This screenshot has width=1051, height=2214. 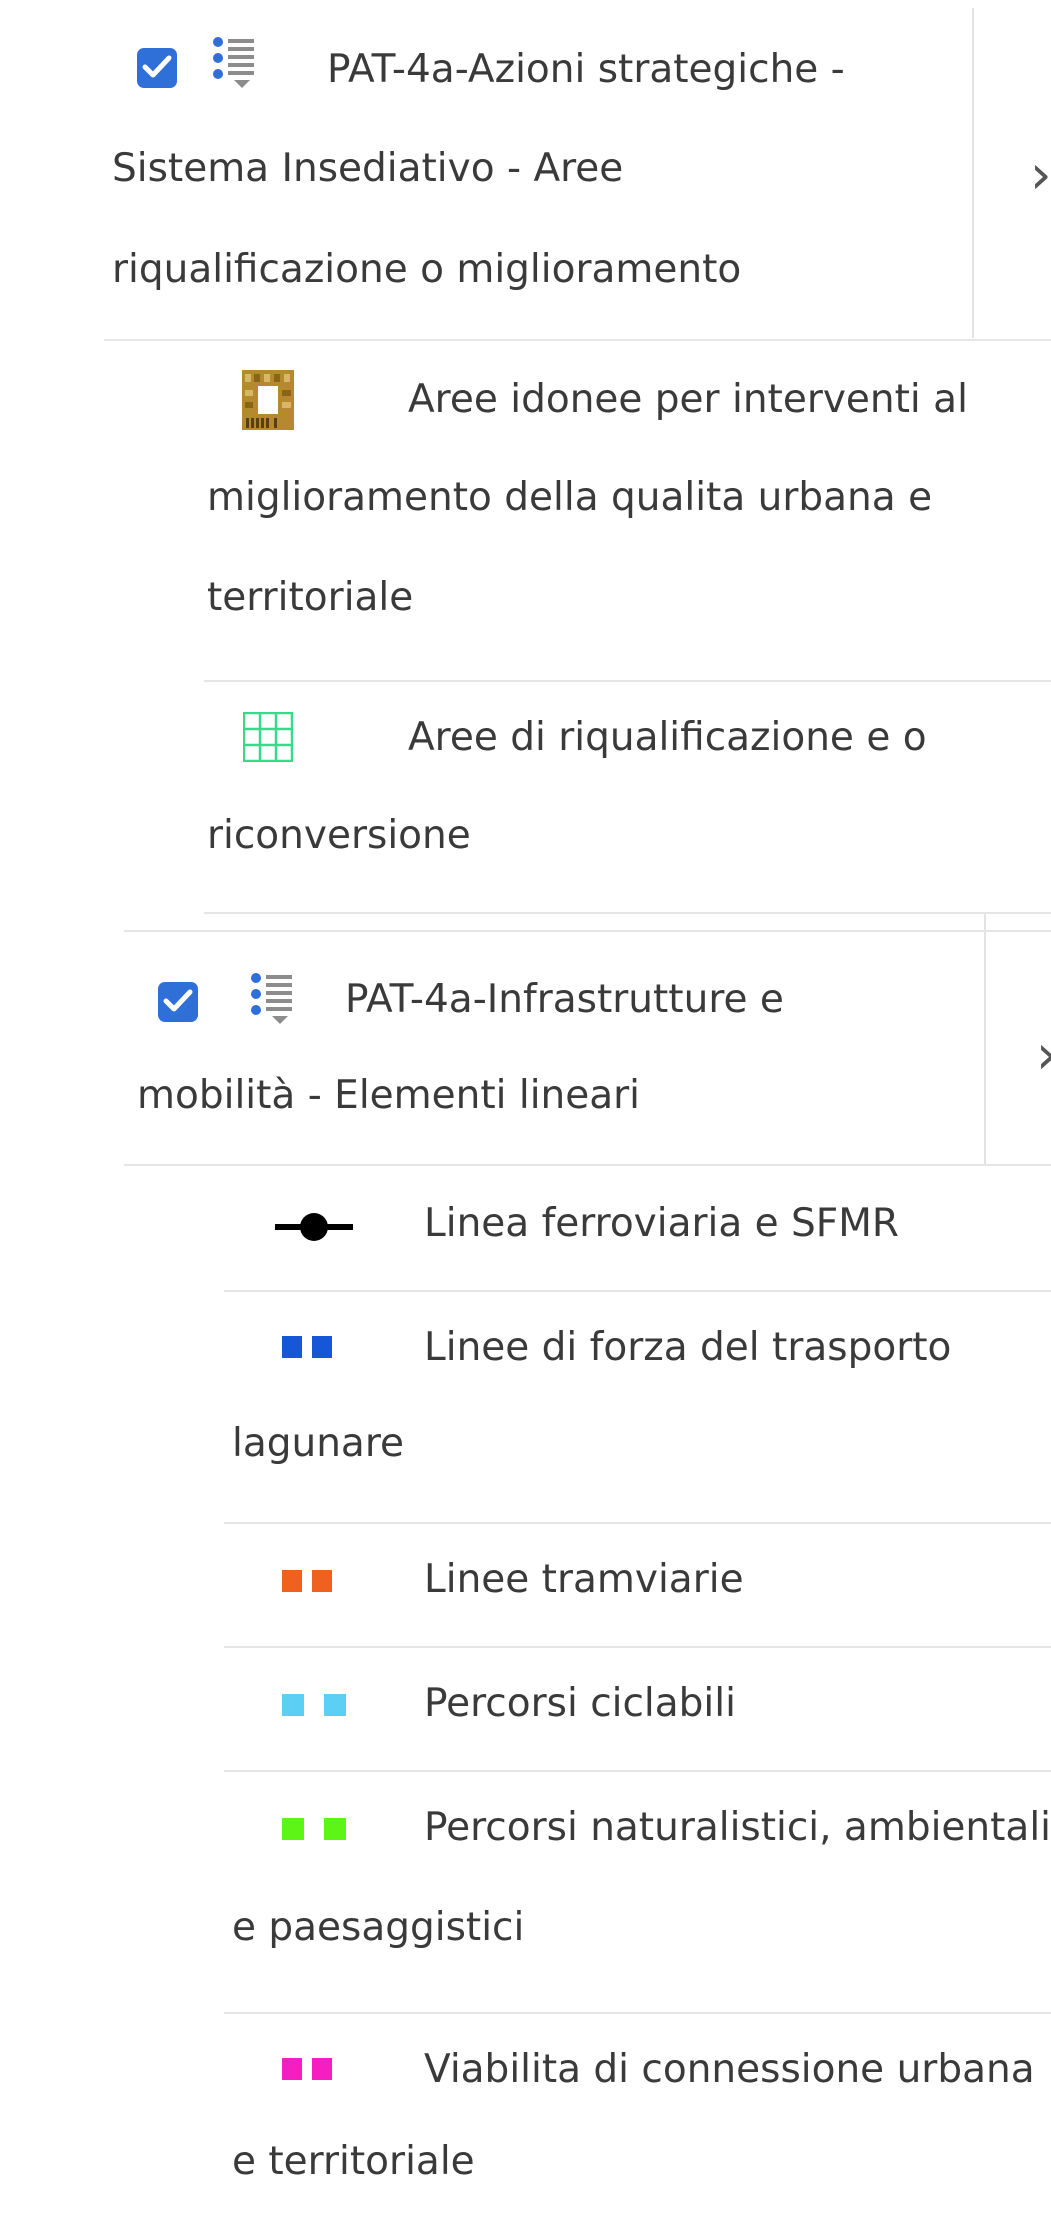 I want to click on legend-item-label: e territoriale, so click(x=353, y=2161).